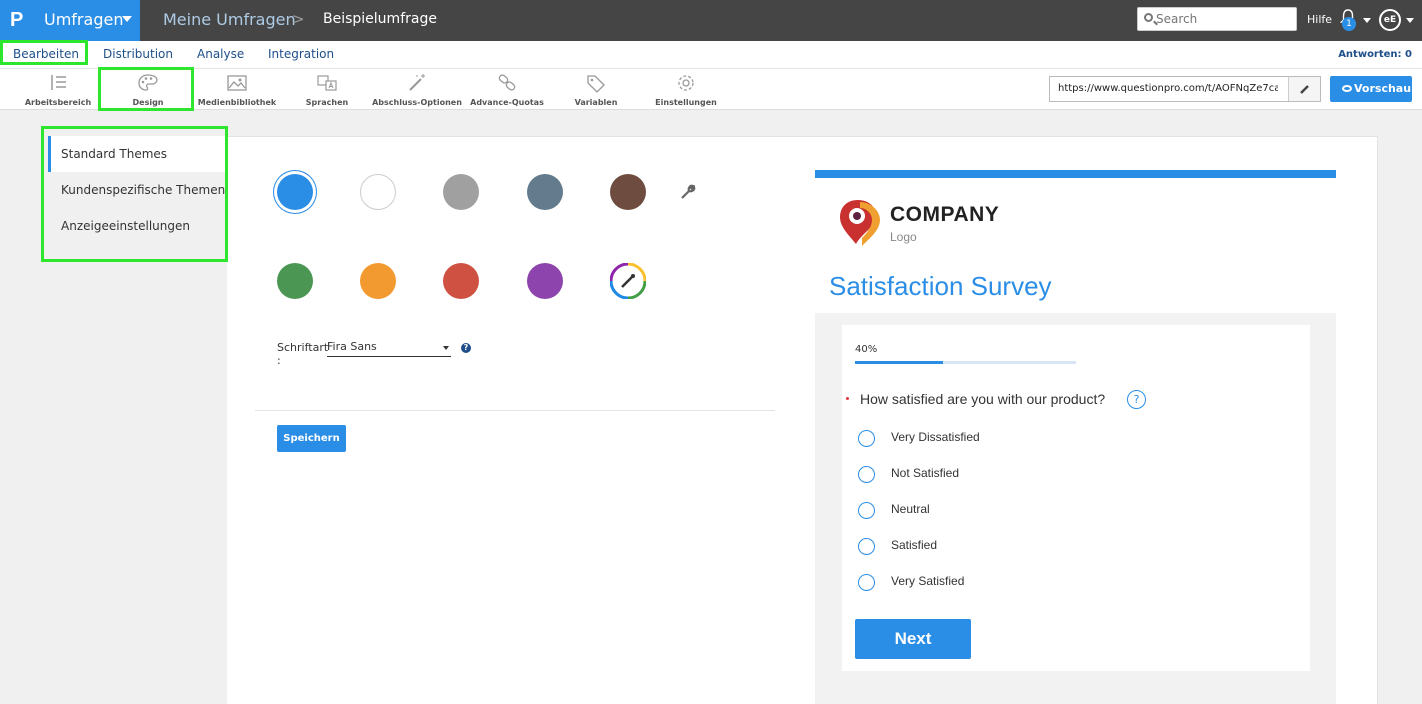 Image resolution: width=1422 pixels, height=704 pixels. What do you see at coordinates (301, 54) in the screenshot?
I see `tab-integration: Integration` at bounding box center [301, 54].